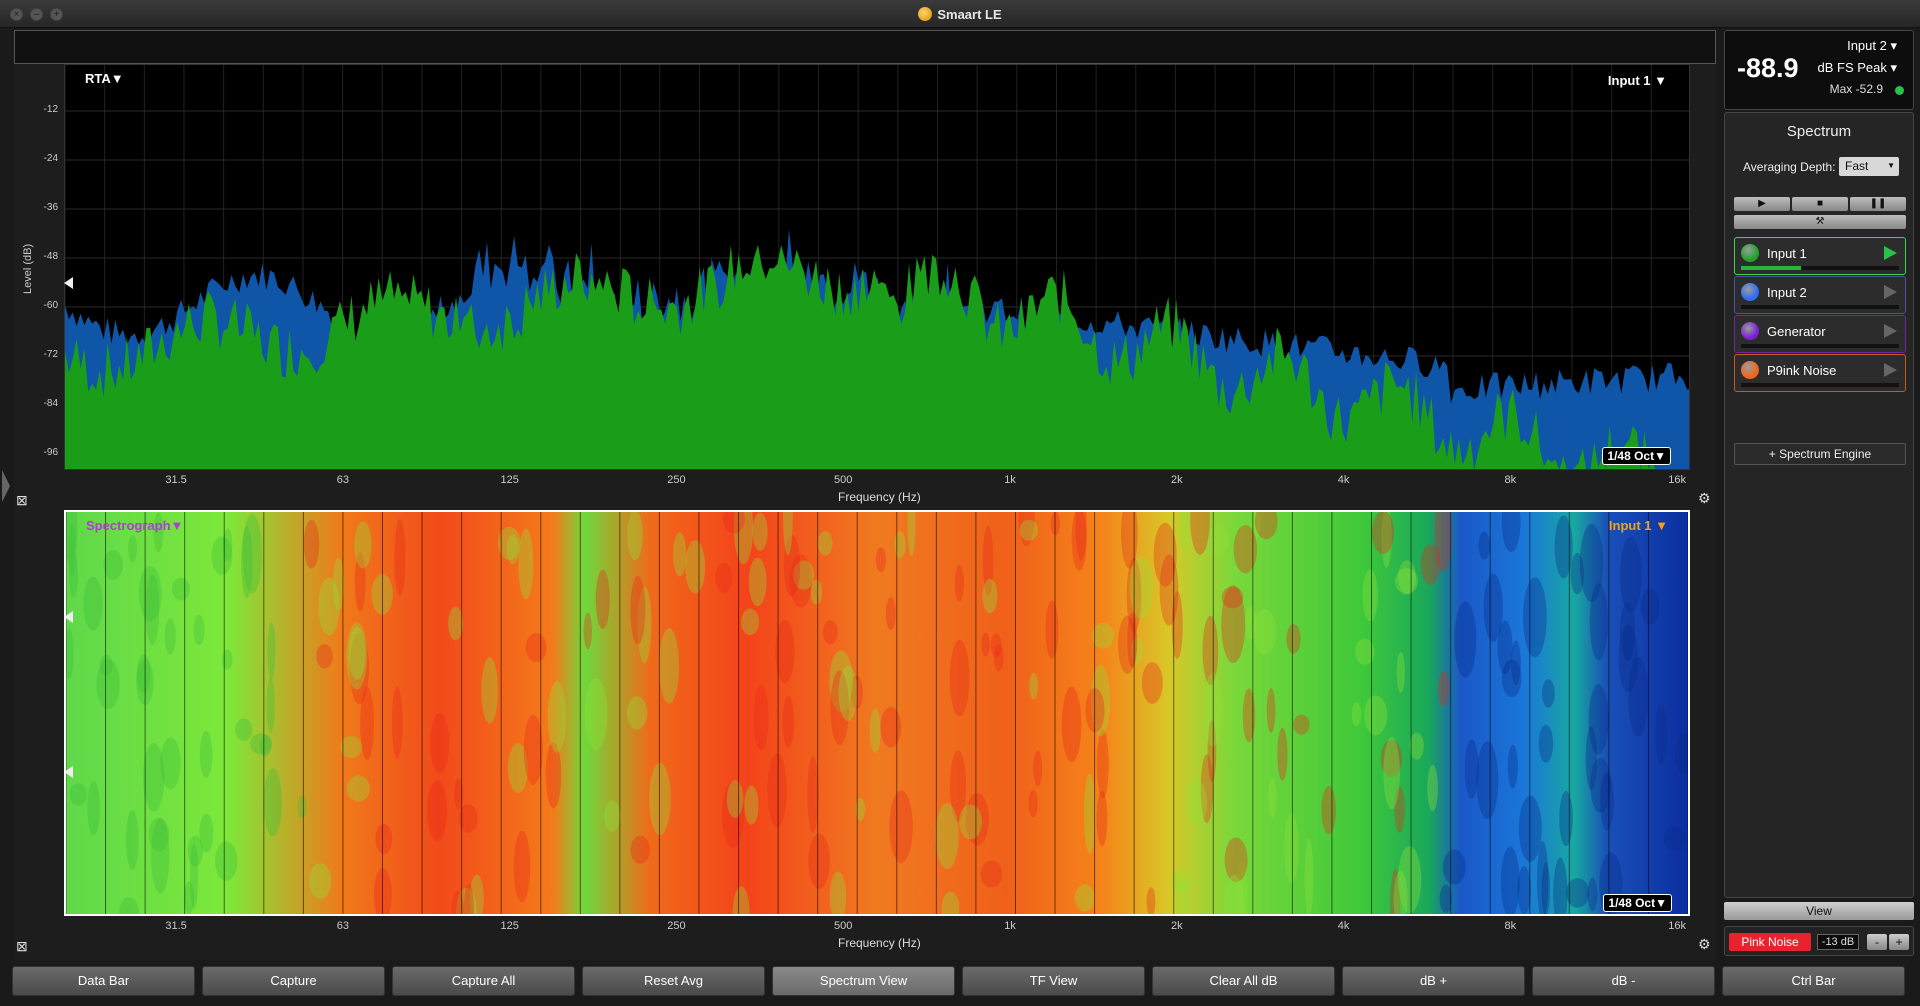  Describe the element at coordinates (50, 109) in the screenshot. I see `rta-y-tick: -12` at that location.